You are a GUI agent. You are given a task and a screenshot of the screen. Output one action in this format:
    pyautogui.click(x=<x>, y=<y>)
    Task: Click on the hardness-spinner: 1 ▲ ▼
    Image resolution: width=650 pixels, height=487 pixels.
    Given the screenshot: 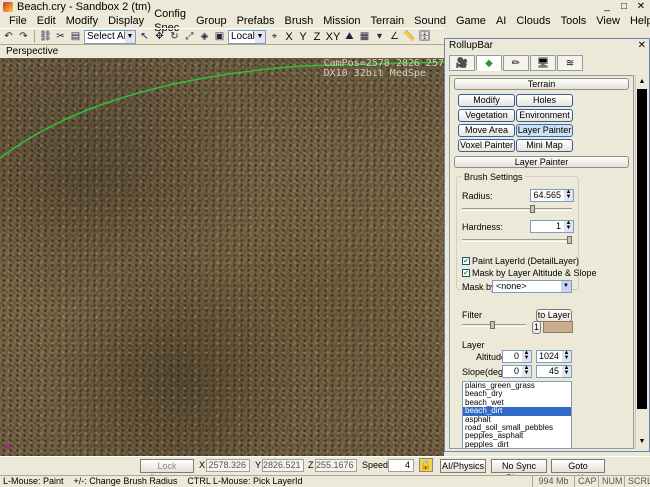 What is the action you would take?
    pyautogui.click(x=552, y=226)
    